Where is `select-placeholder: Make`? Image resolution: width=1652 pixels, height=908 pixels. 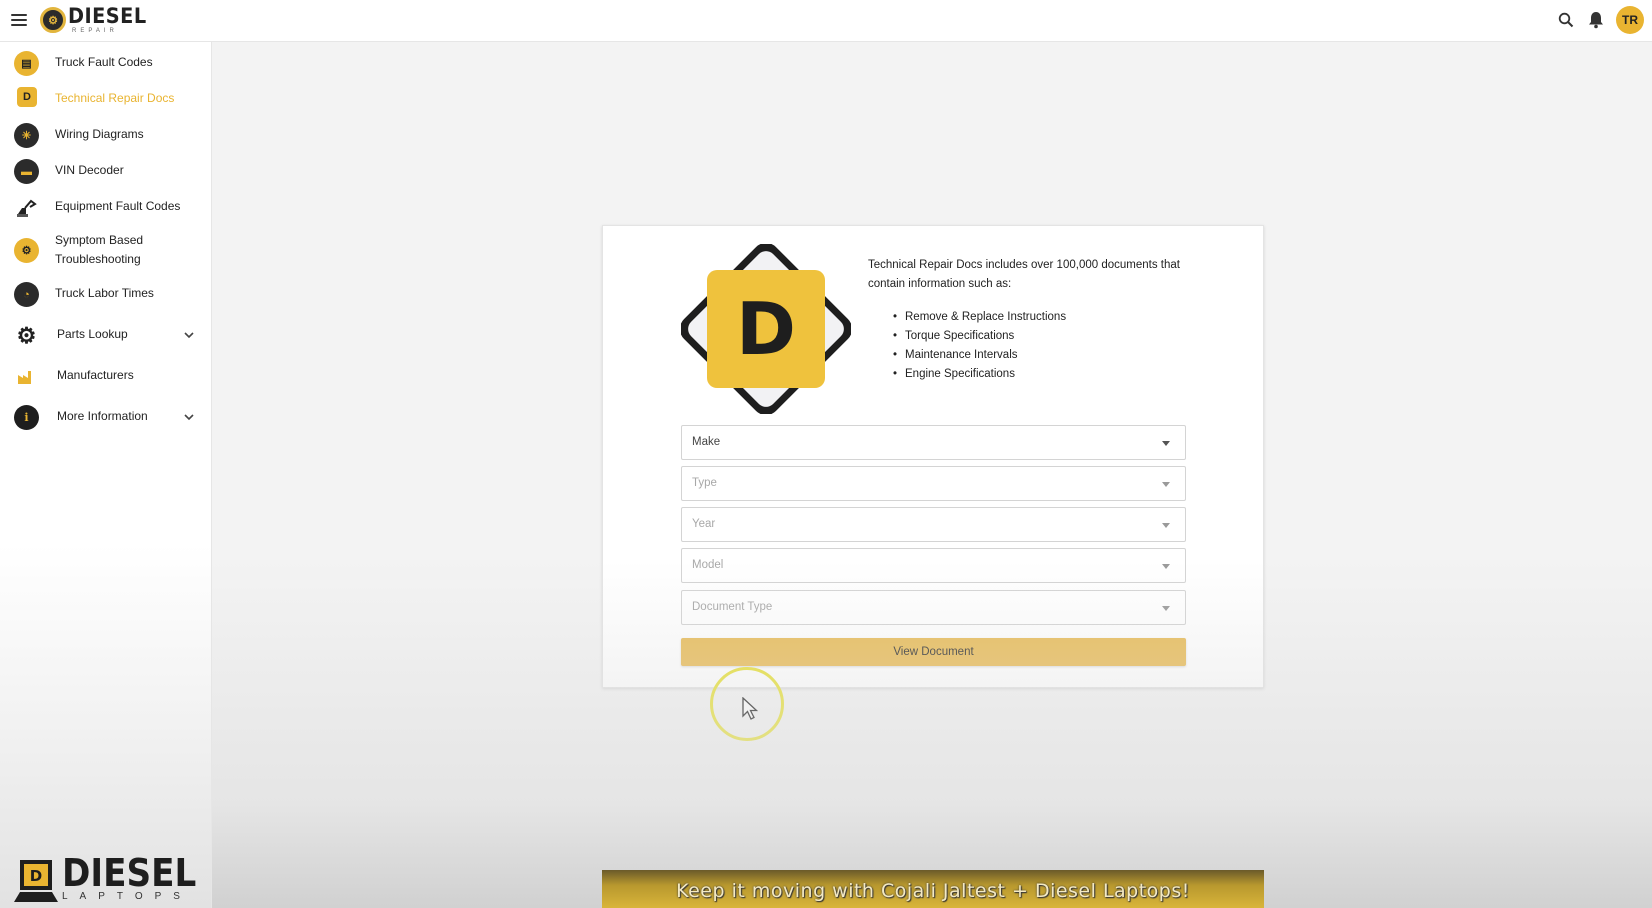
select-placeholder: Make is located at coordinates (706, 442).